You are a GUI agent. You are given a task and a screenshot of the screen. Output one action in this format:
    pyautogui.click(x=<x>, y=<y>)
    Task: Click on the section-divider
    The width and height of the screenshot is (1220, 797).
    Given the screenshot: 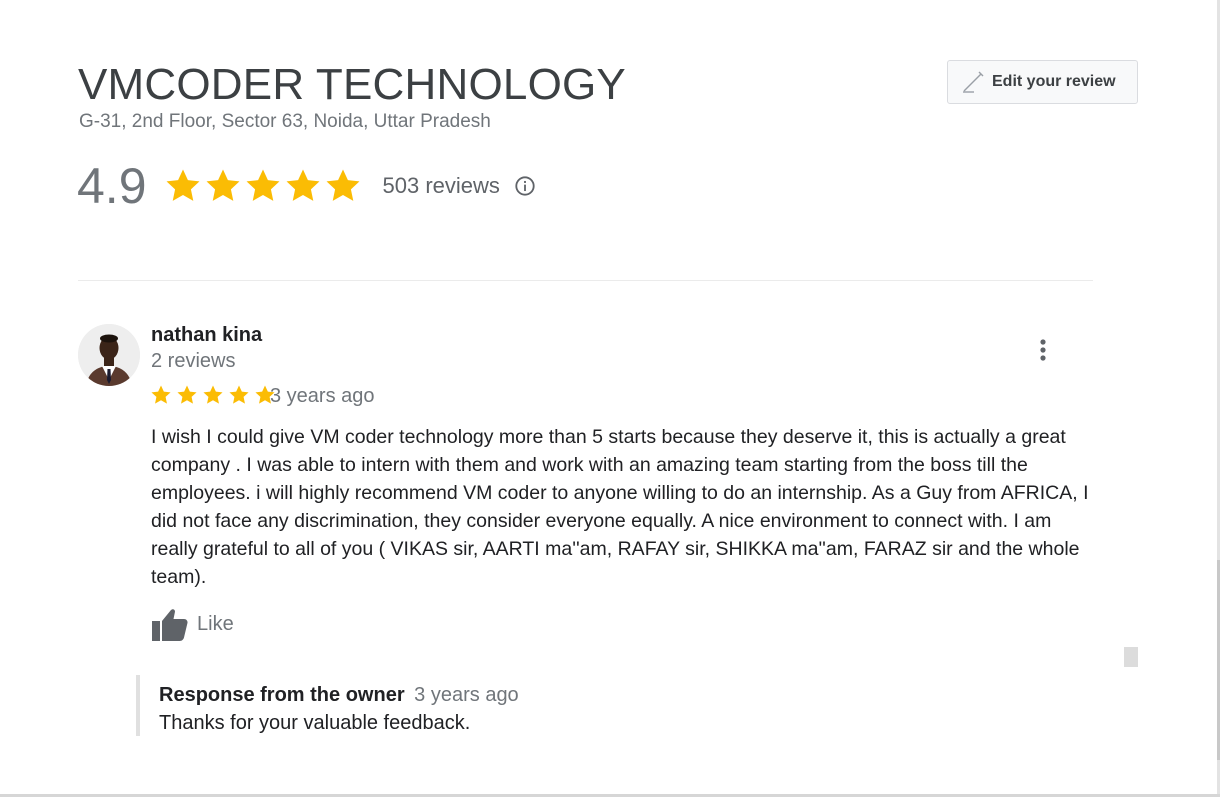 What is the action you would take?
    pyautogui.click(x=585, y=280)
    